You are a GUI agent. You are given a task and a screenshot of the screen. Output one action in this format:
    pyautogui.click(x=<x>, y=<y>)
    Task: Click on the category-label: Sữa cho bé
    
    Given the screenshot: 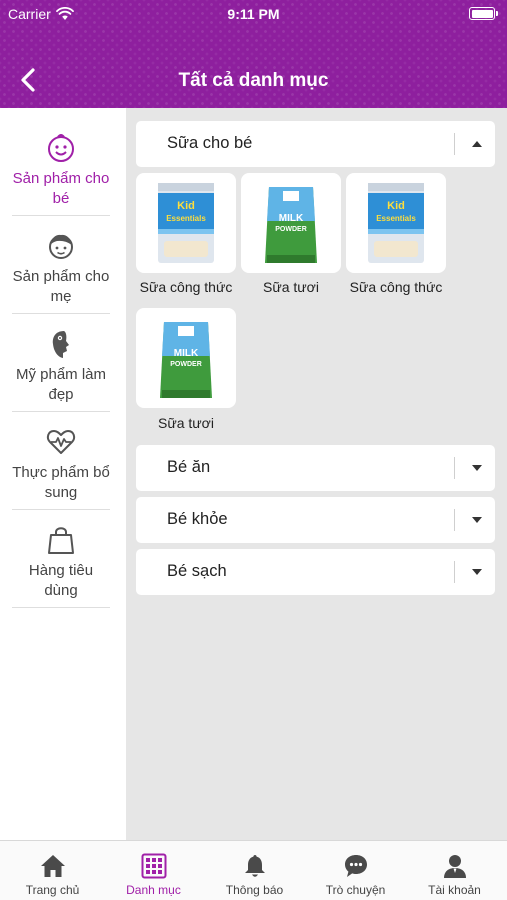 What is the action you would take?
    pyautogui.click(x=210, y=143)
    